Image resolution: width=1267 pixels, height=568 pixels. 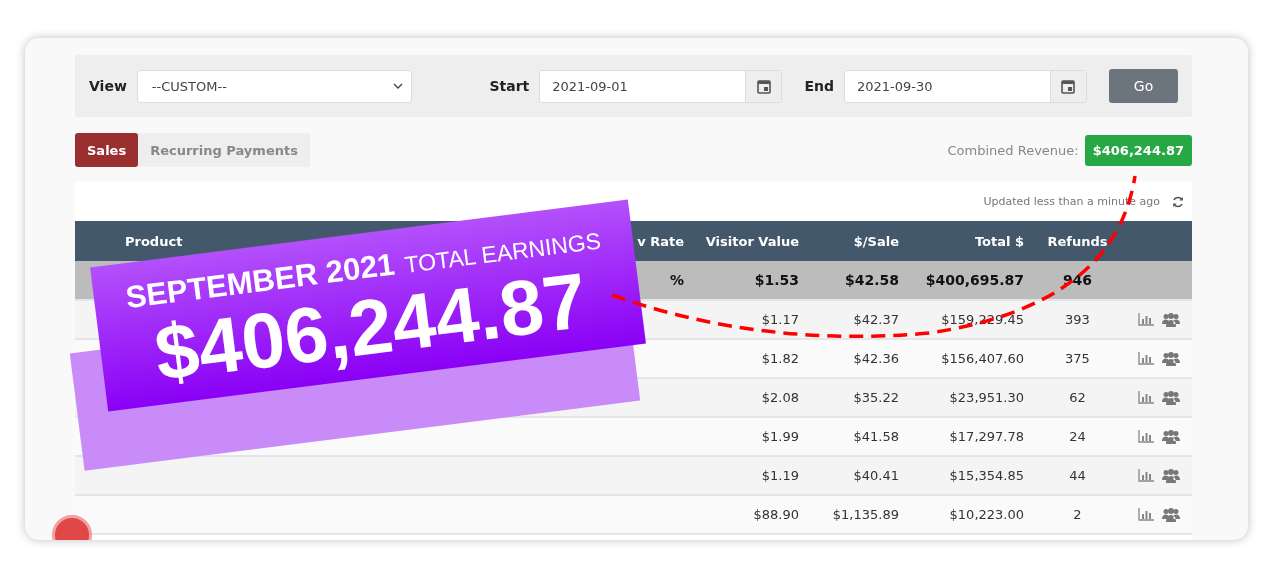 What do you see at coordinates (780, 436) in the screenshot?
I see `table-cell: $1.99` at bounding box center [780, 436].